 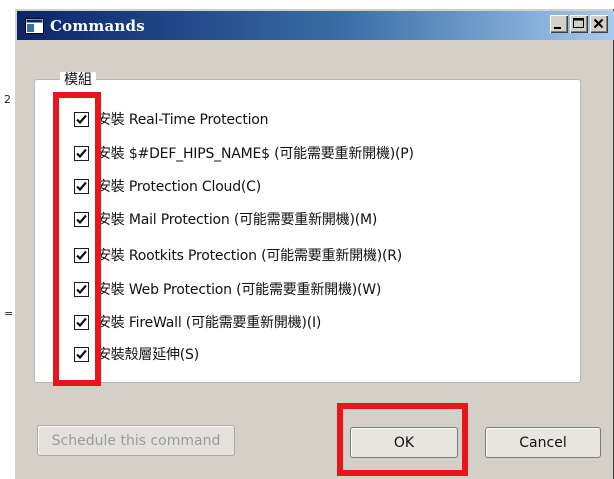 I want to click on group-label: 模組, so click(x=78, y=80).